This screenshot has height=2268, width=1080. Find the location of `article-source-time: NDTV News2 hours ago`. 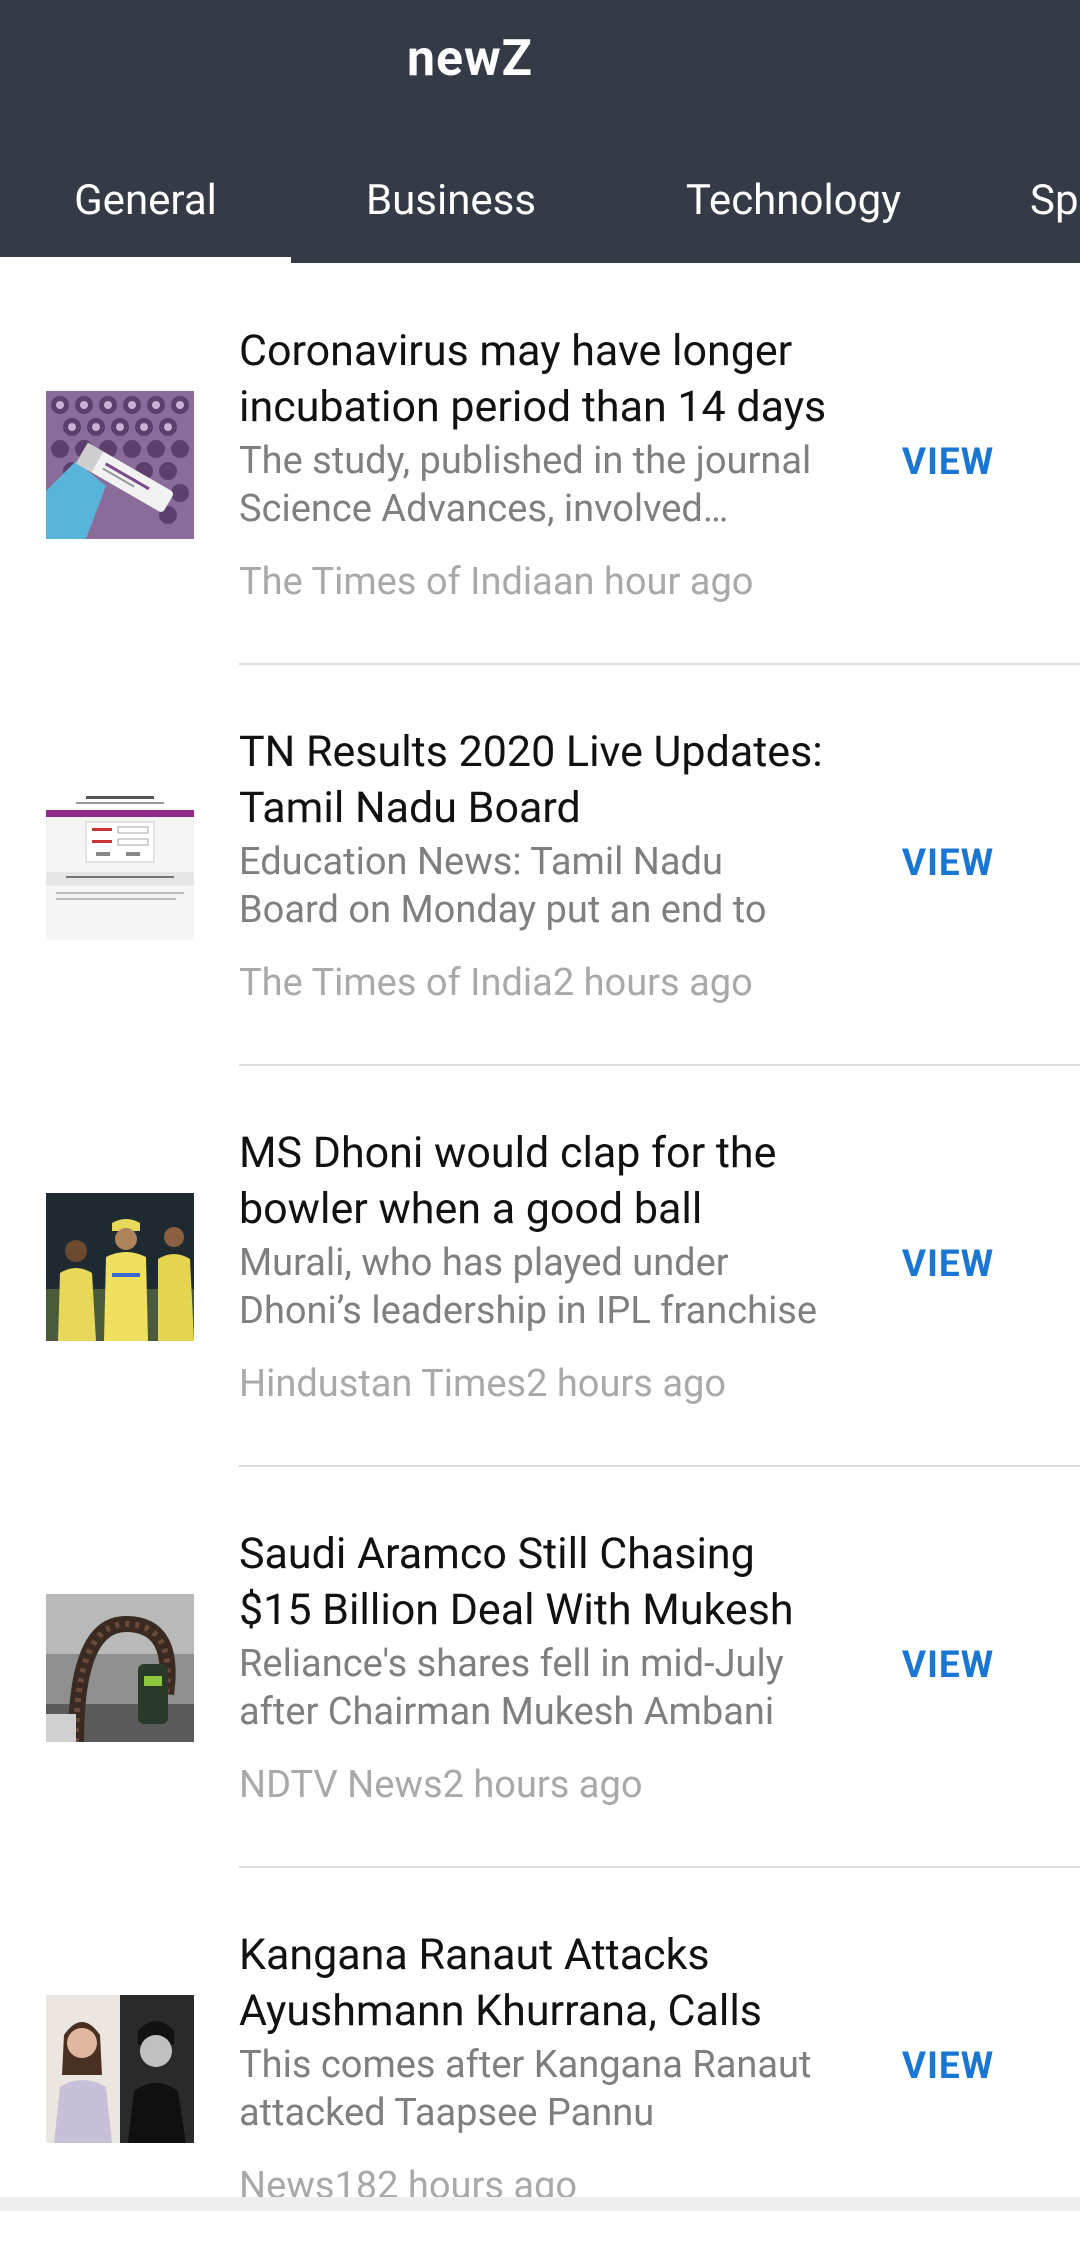

article-source-time: NDTV News2 hours ago is located at coordinates (441, 1785).